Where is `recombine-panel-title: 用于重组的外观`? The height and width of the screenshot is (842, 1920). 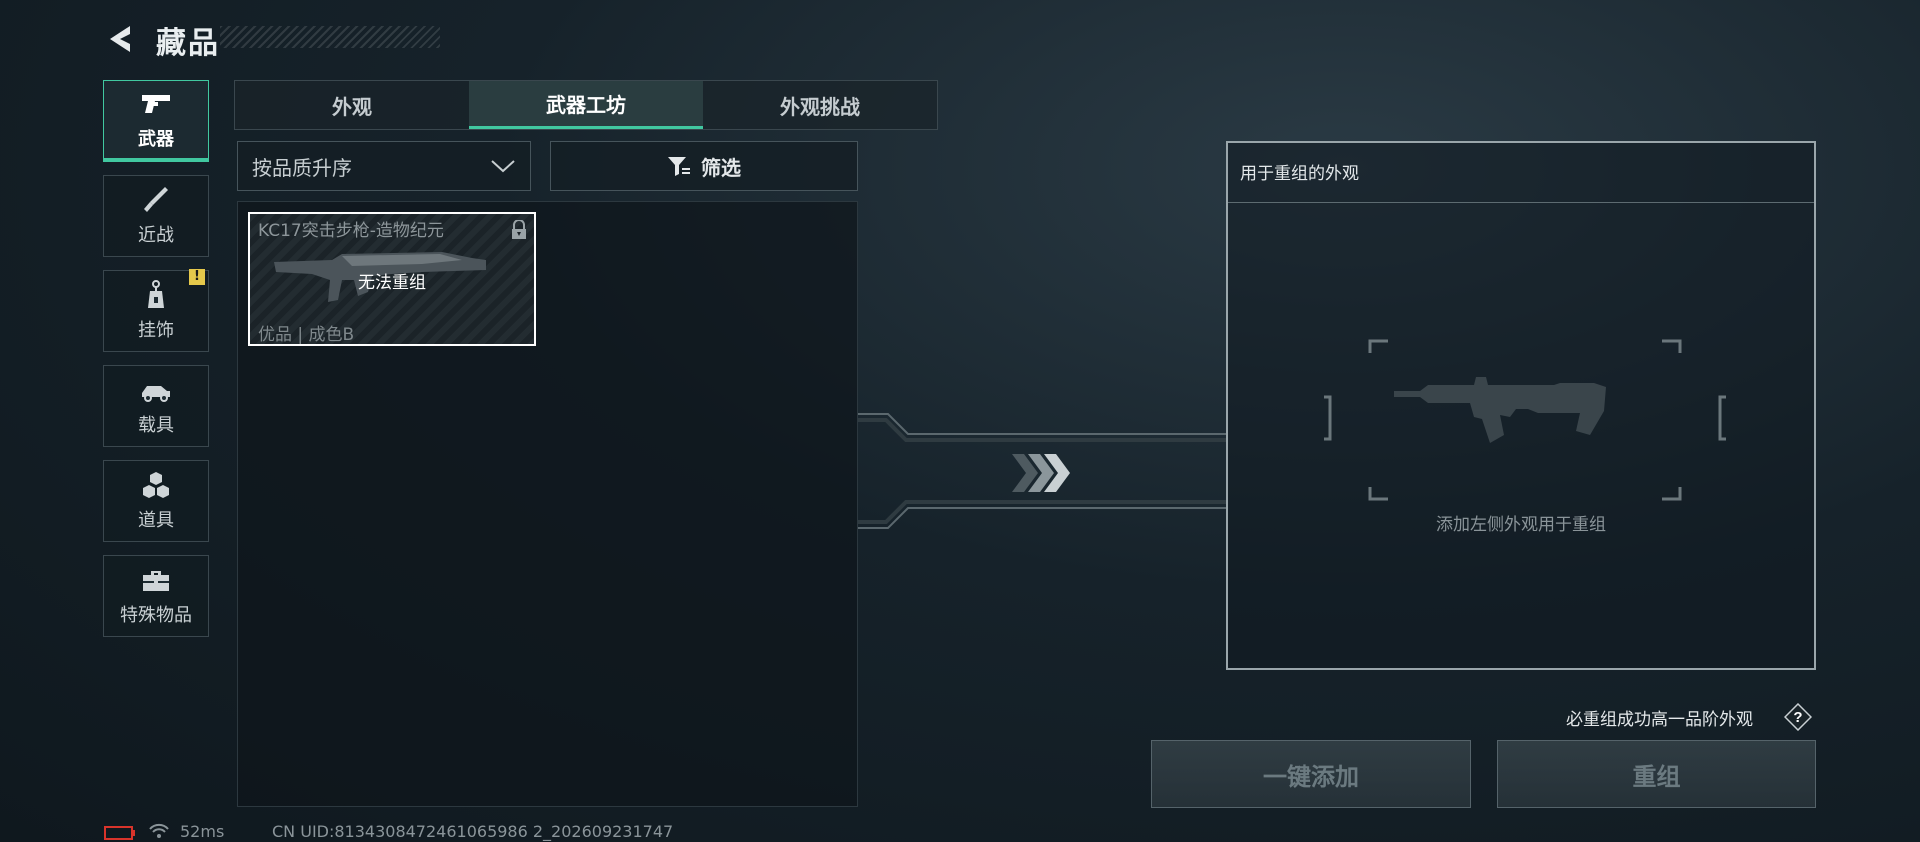
recombine-panel-title: 用于重组的外观 is located at coordinates (1299, 174).